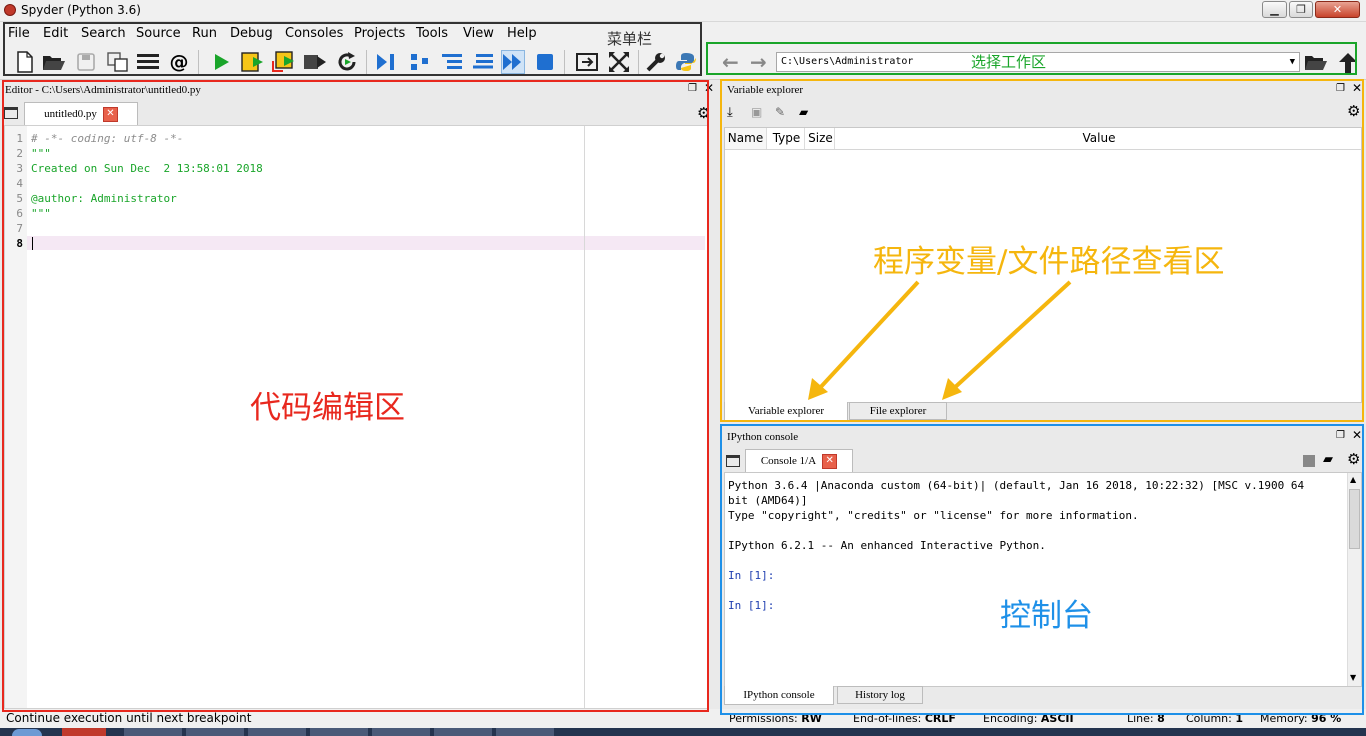  What do you see at coordinates (1301, 9) in the screenshot?
I see `restore-button: ❐` at bounding box center [1301, 9].